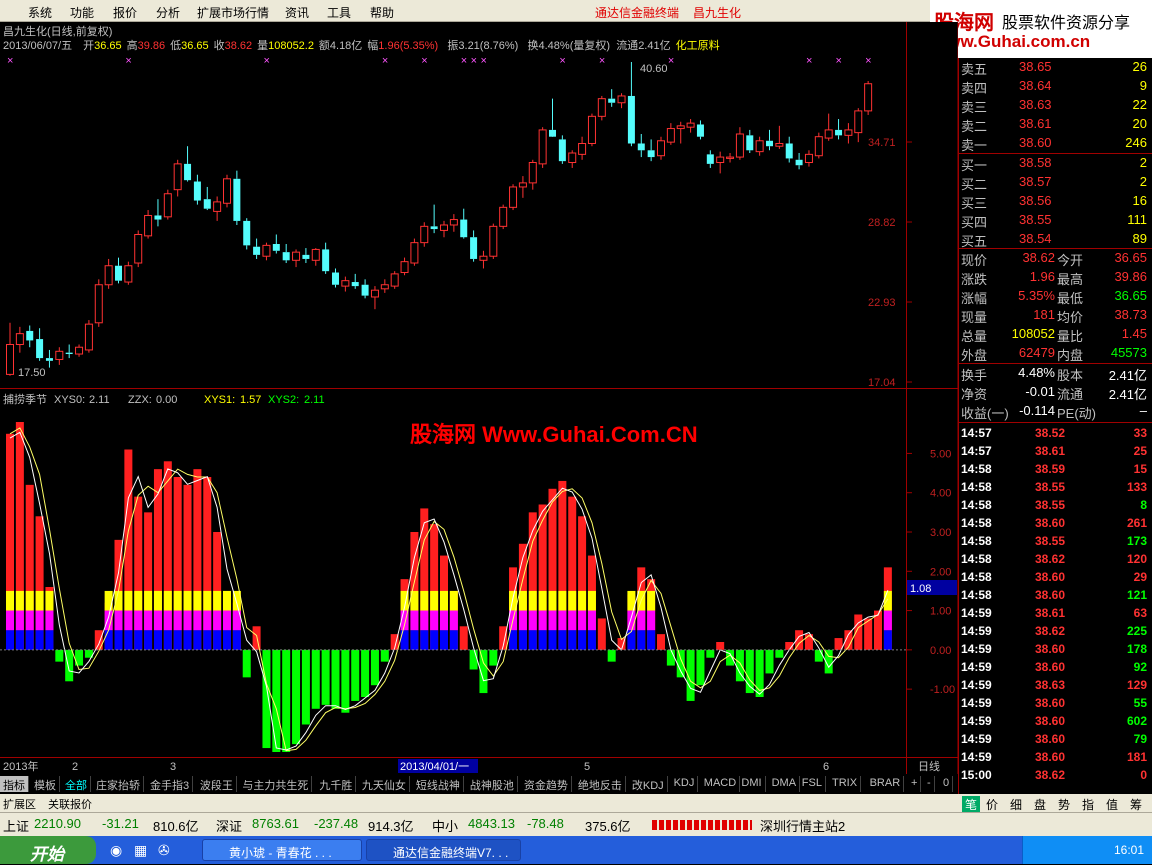 The width and height of the screenshot is (1152, 865). I want to click on sz-amount: 914.3亿, so click(391, 826).